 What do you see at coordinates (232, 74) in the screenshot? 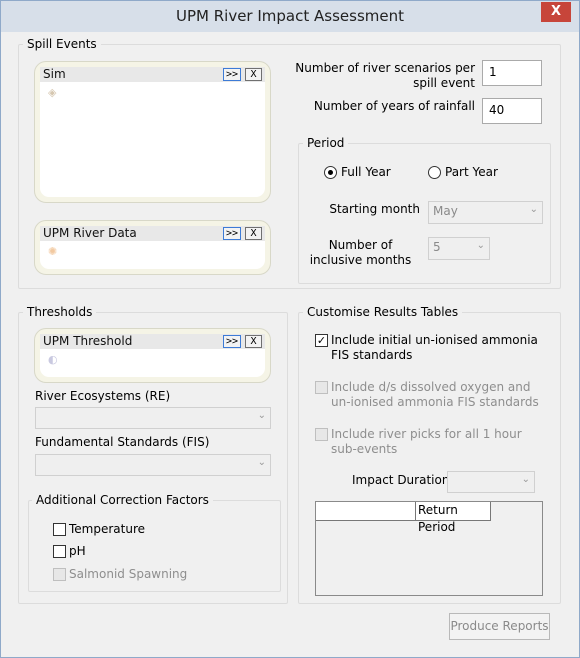
I see `sim-expand-button: >>` at bounding box center [232, 74].